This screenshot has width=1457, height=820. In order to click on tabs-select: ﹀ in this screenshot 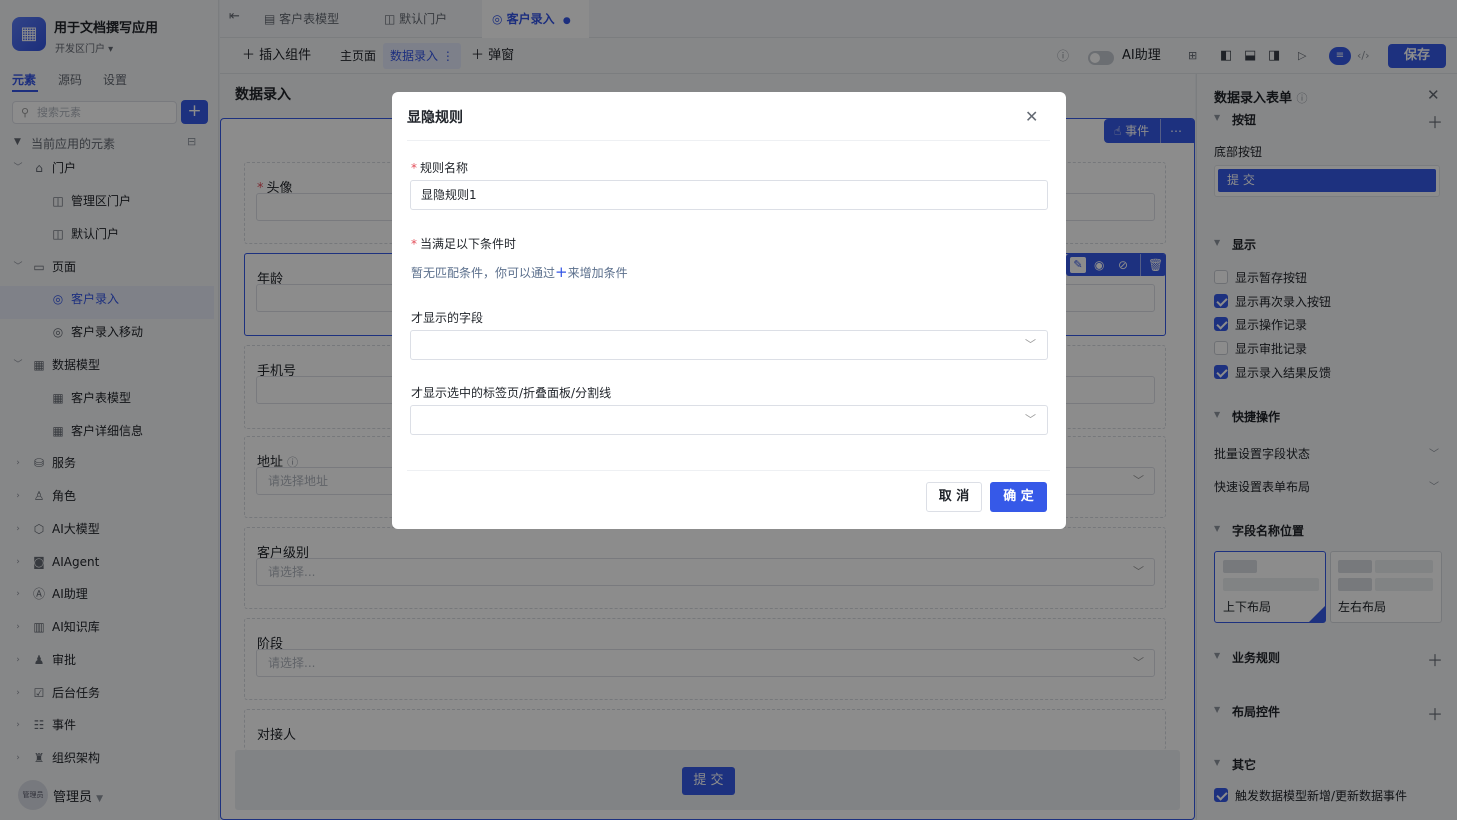, I will do `click(729, 420)`.